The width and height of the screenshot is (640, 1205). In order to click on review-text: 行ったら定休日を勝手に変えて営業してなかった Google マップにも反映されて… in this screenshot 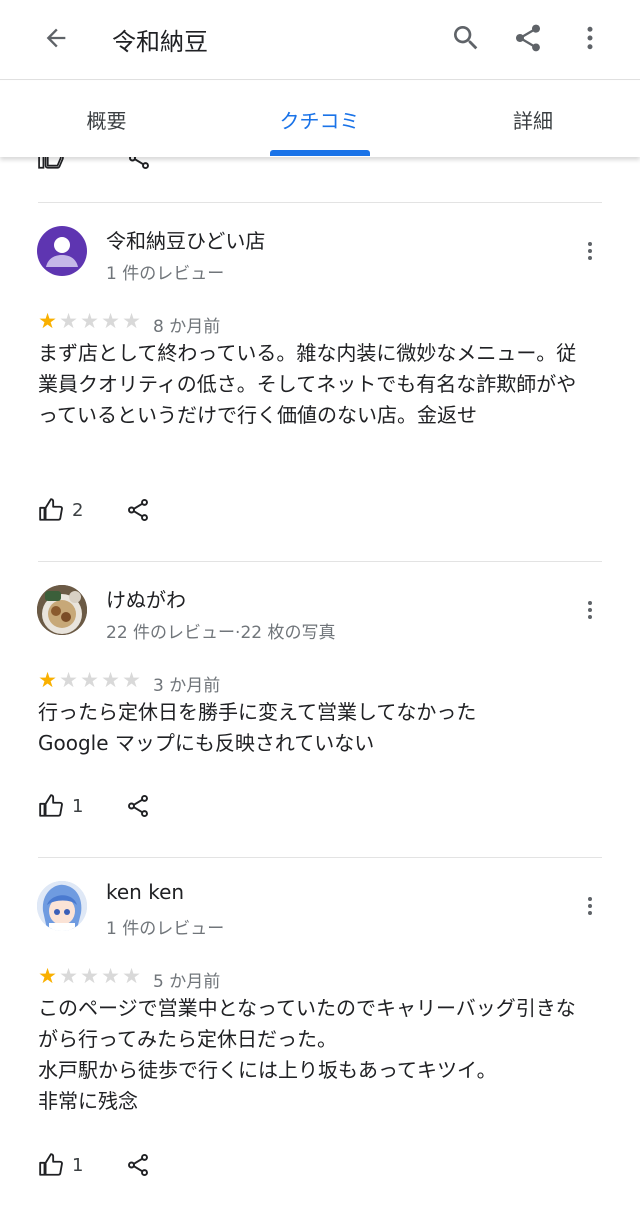, I will do `click(257, 727)`.